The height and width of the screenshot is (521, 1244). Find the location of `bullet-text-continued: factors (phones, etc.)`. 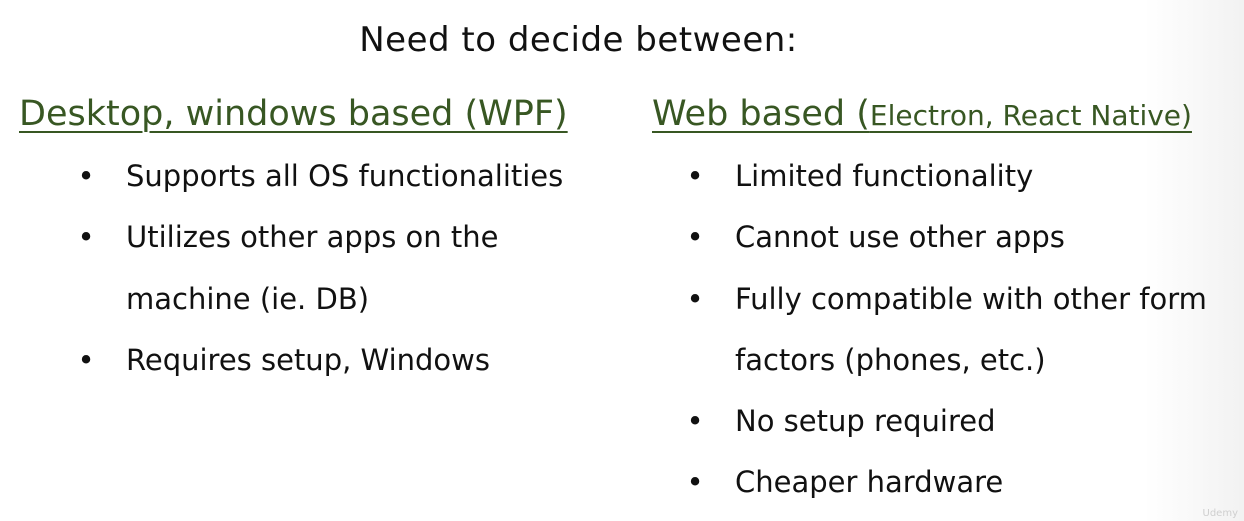

bullet-text-continued: factors (phones, etc.) is located at coordinates (890, 359).